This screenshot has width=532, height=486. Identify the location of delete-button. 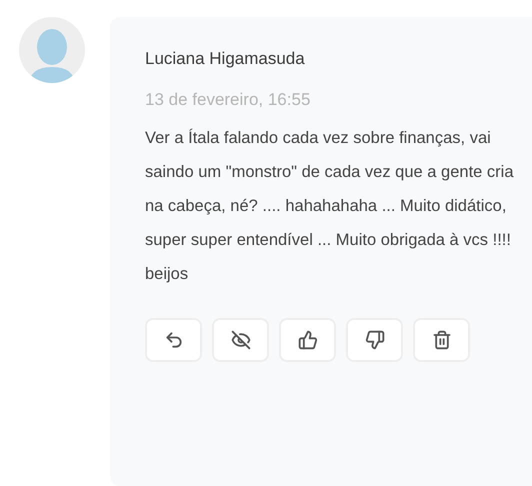
(441, 340).